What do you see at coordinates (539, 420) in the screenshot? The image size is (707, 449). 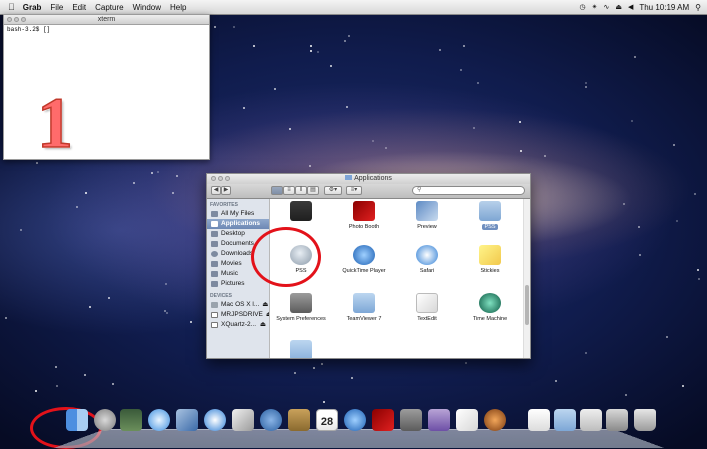 I see `document-stack-icon` at bounding box center [539, 420].